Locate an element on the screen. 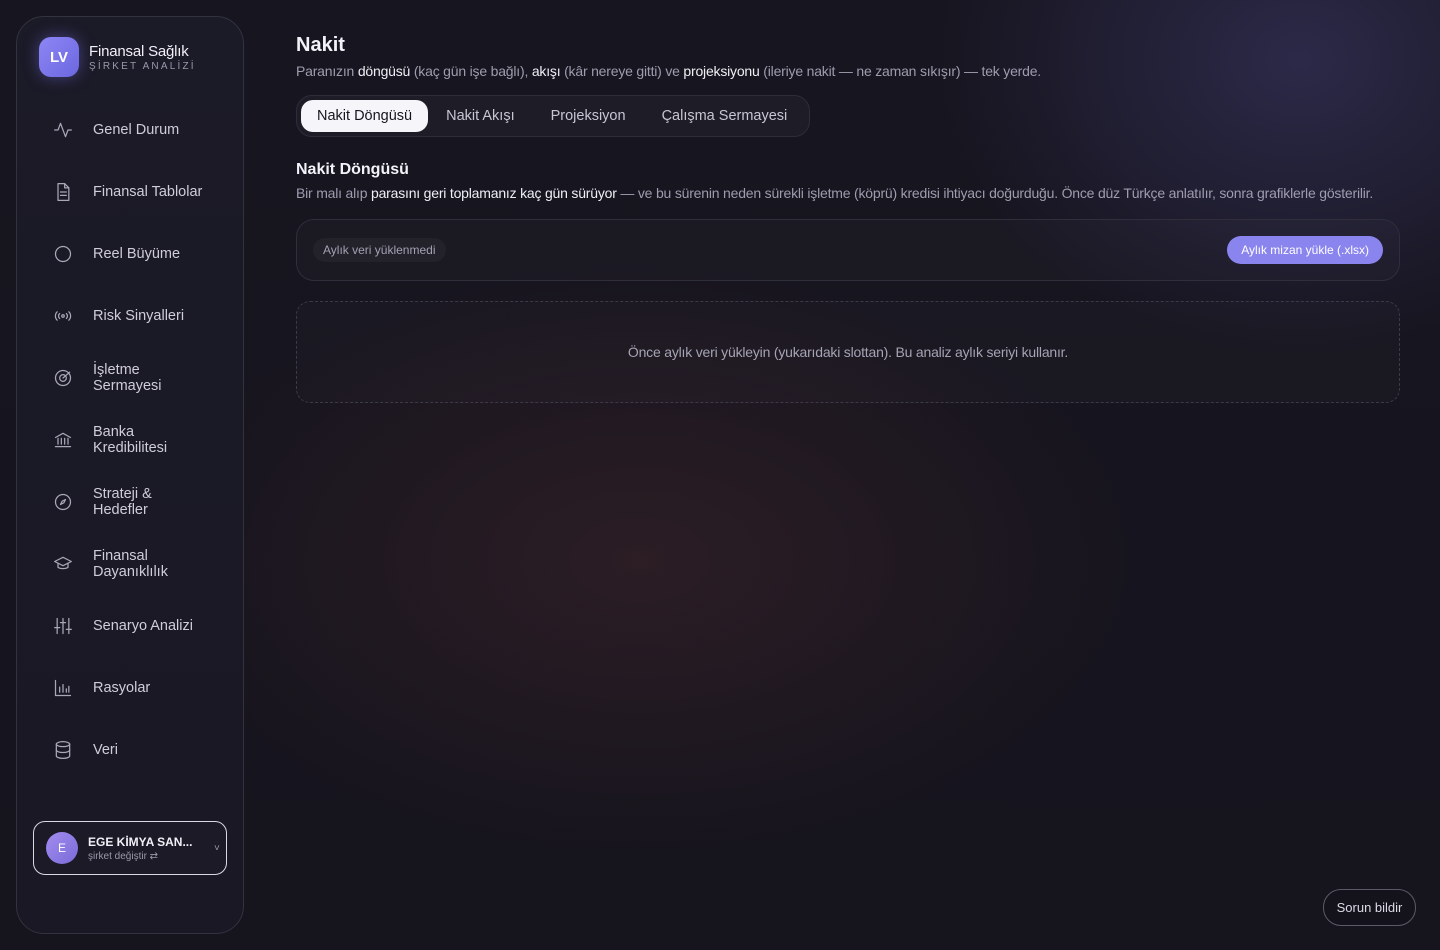 The width and height of the screenshot is (1440, 950). sidebar-item-label: Genel Durum is located at coordinates (136, 130).